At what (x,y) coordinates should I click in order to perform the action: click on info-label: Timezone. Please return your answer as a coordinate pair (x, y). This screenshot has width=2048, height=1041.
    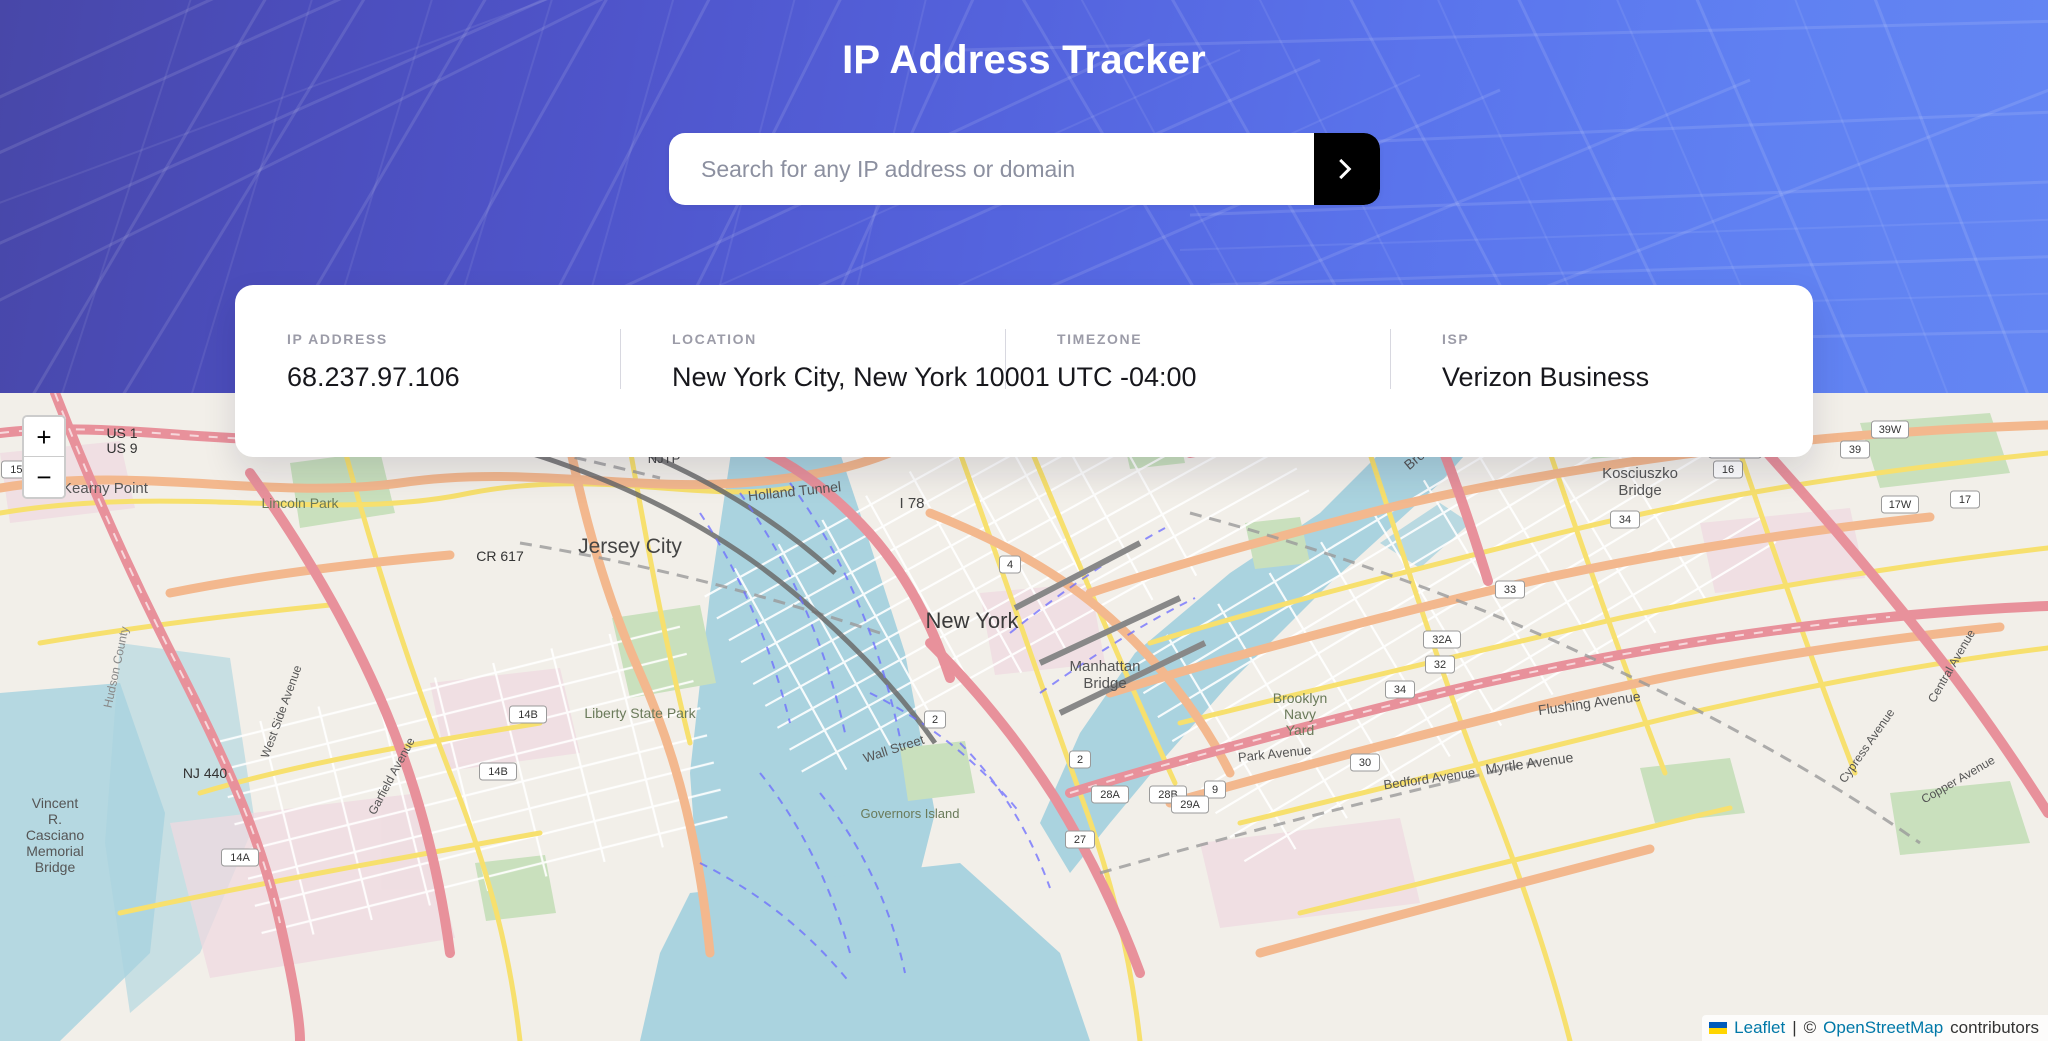
    Looking at the image, I should click on (1100, 339).